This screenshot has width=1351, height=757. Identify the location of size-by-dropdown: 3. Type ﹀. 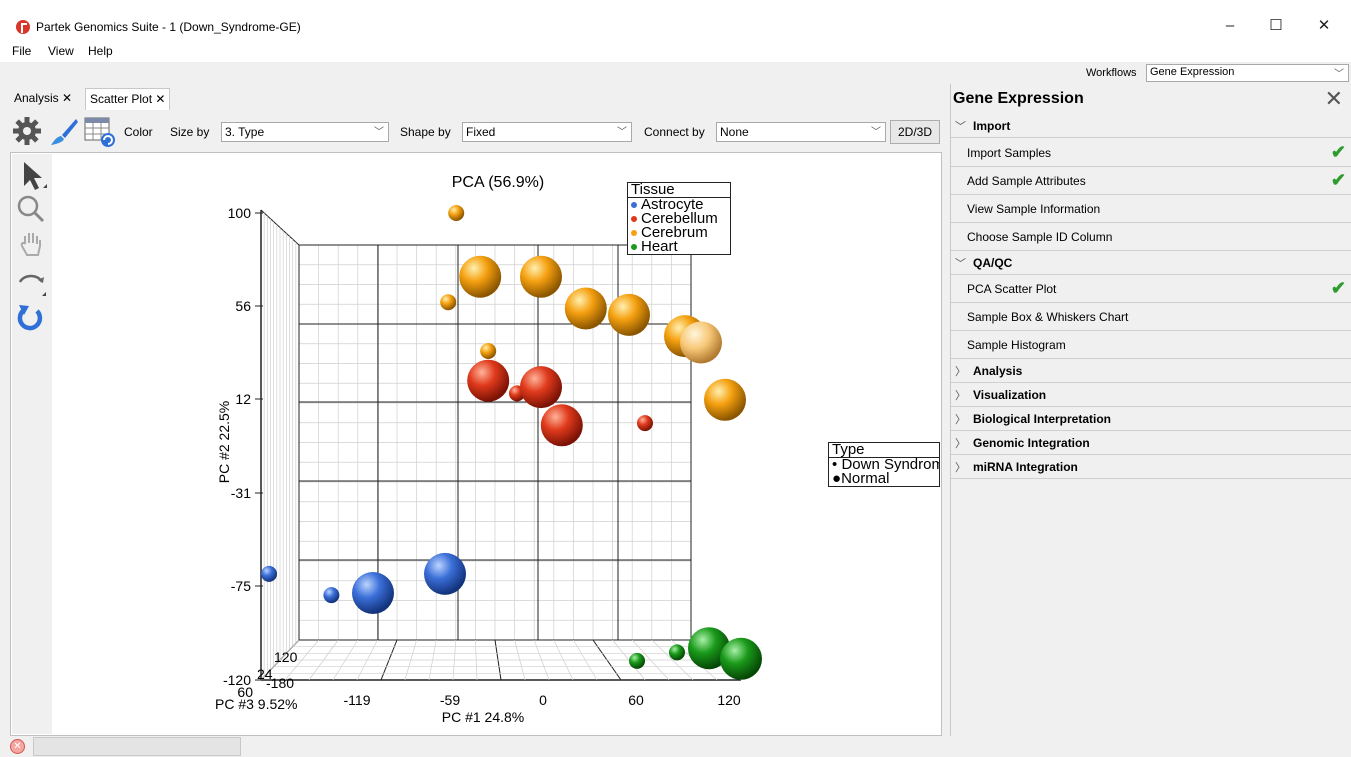
(305, 132).